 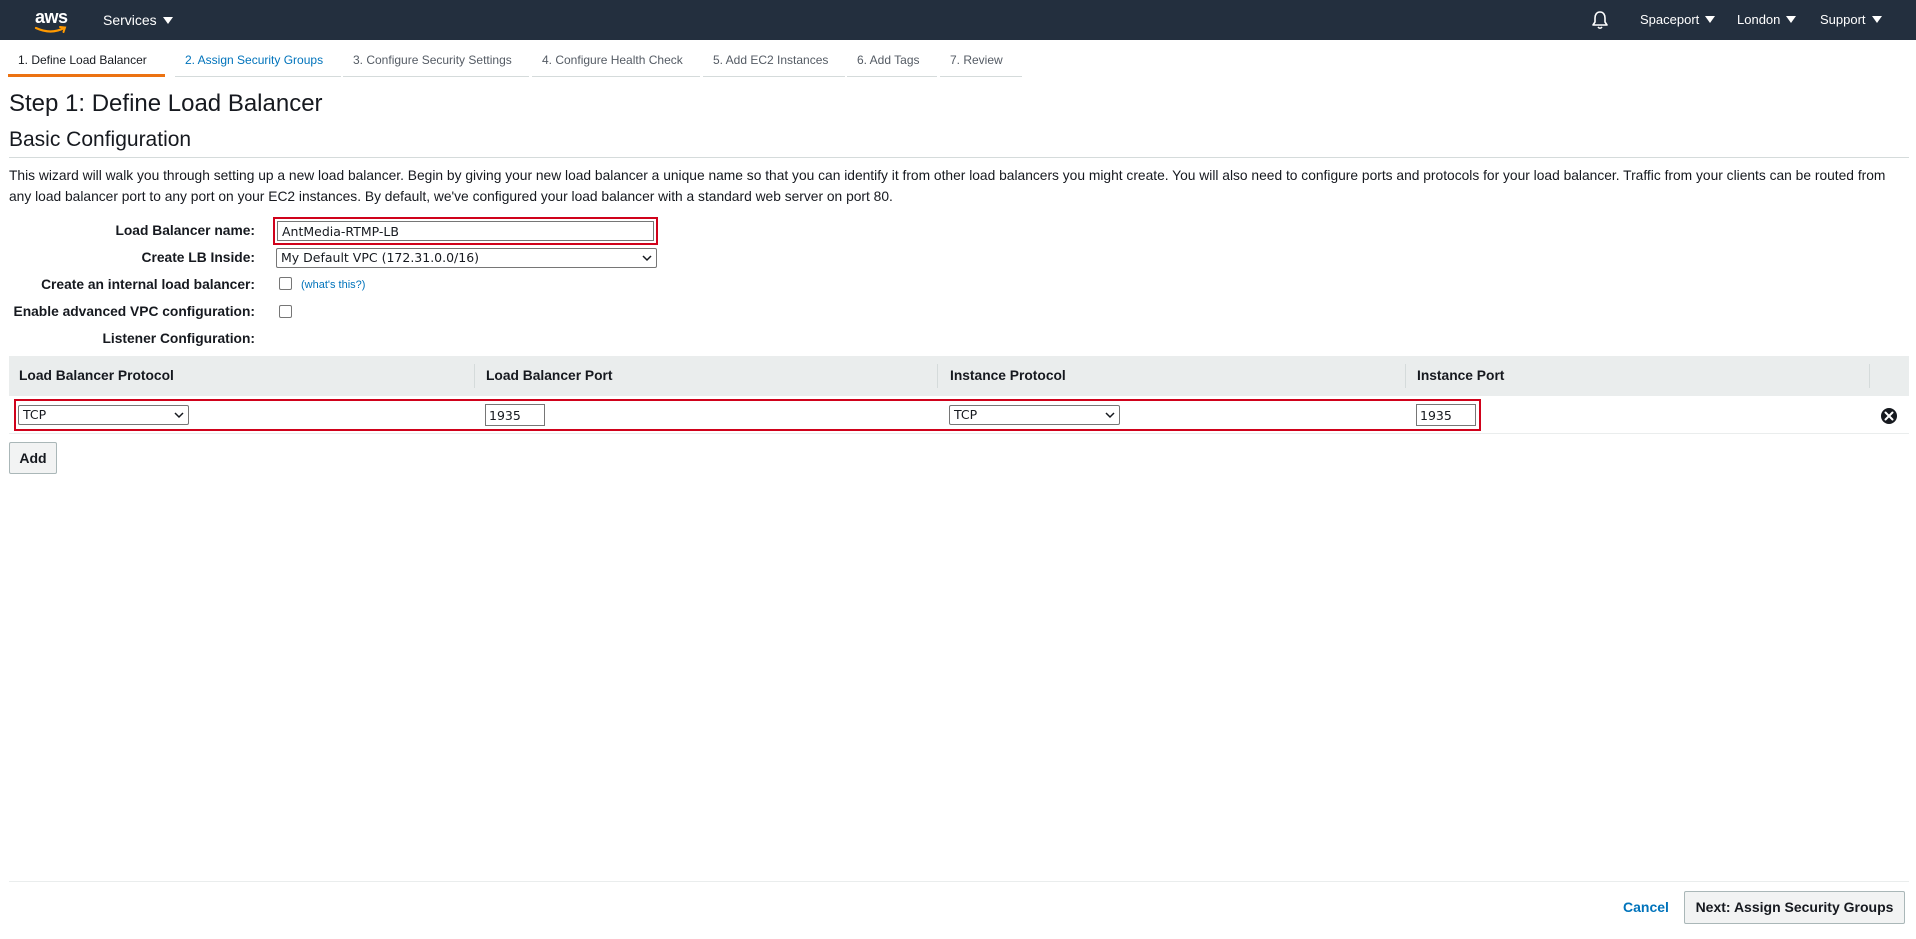 I want to click on add-listener-button: Add, so click(x=33, y=458).